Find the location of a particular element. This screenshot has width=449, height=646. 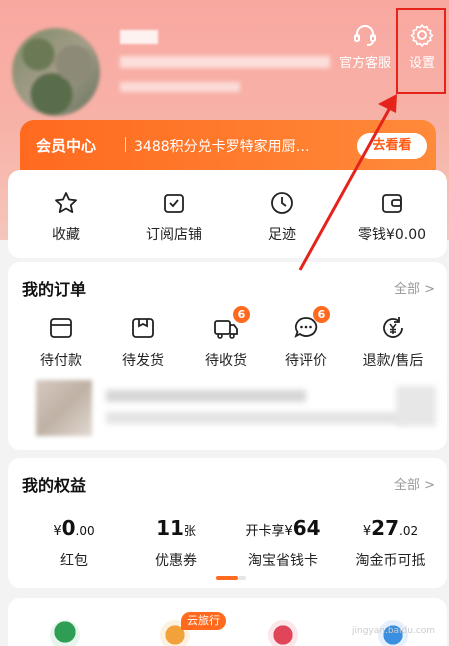

service-icon-red is located at coordinates (283, 633).